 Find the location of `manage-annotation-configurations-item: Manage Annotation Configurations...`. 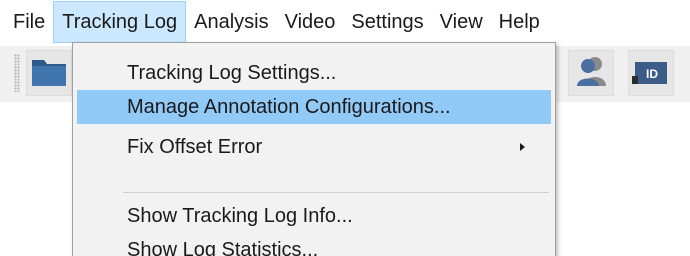

manage-annotation-configurations-item: Manage Annotation Configurations... is located at coordinates (314, 107).